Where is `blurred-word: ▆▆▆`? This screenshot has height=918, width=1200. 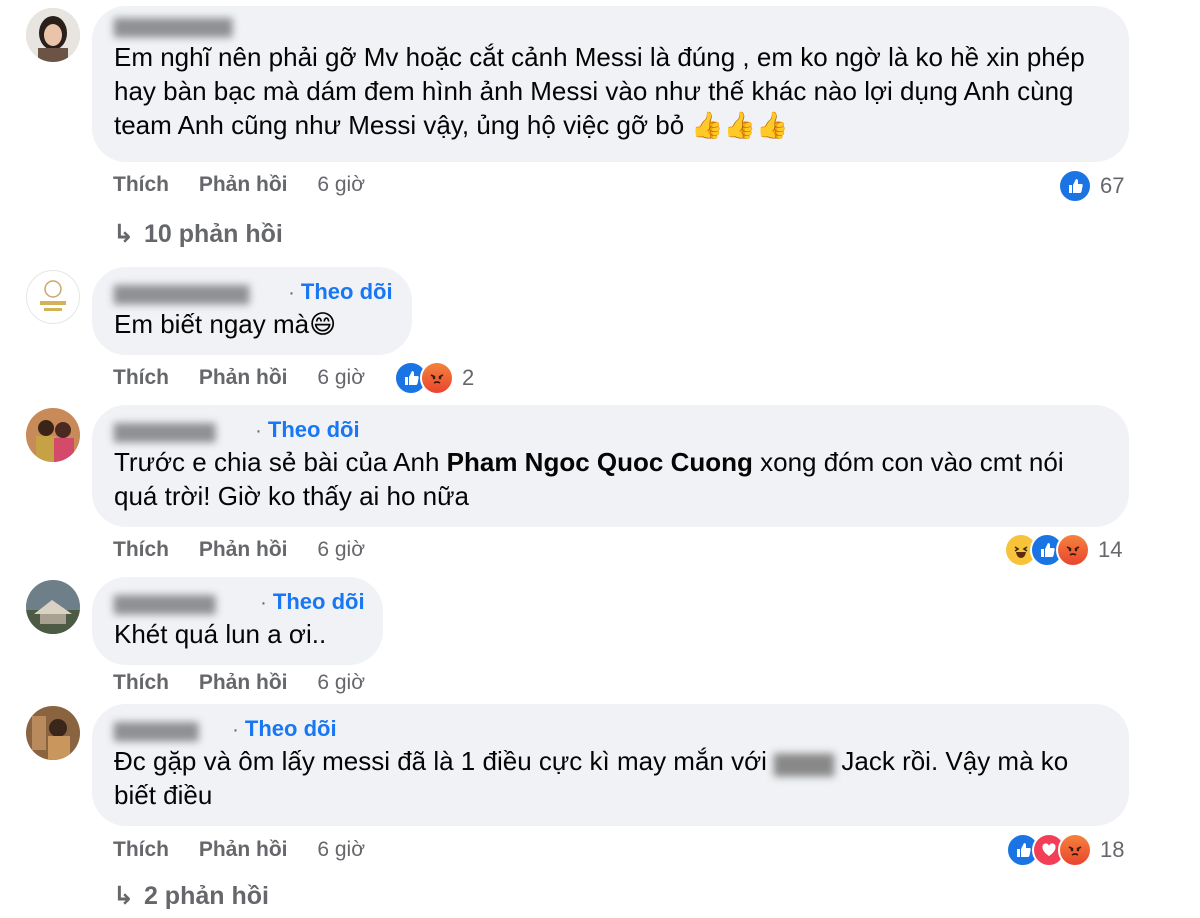
blurred-word: ▆▆▆ is located at coordinates (804, 761).